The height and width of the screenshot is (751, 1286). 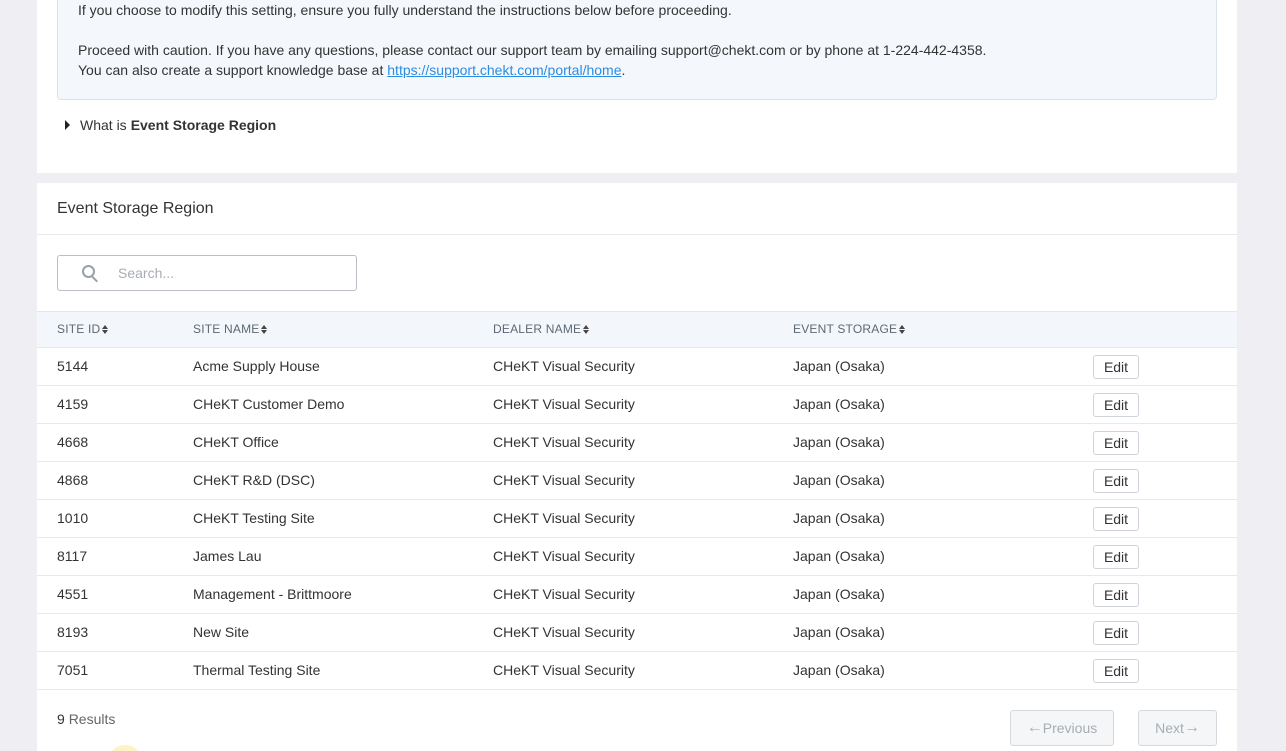 What do you see at coordinates (73, 594) in the screenshot?
I see `site-id-cell: 4551` at bounding box center [73, 594].